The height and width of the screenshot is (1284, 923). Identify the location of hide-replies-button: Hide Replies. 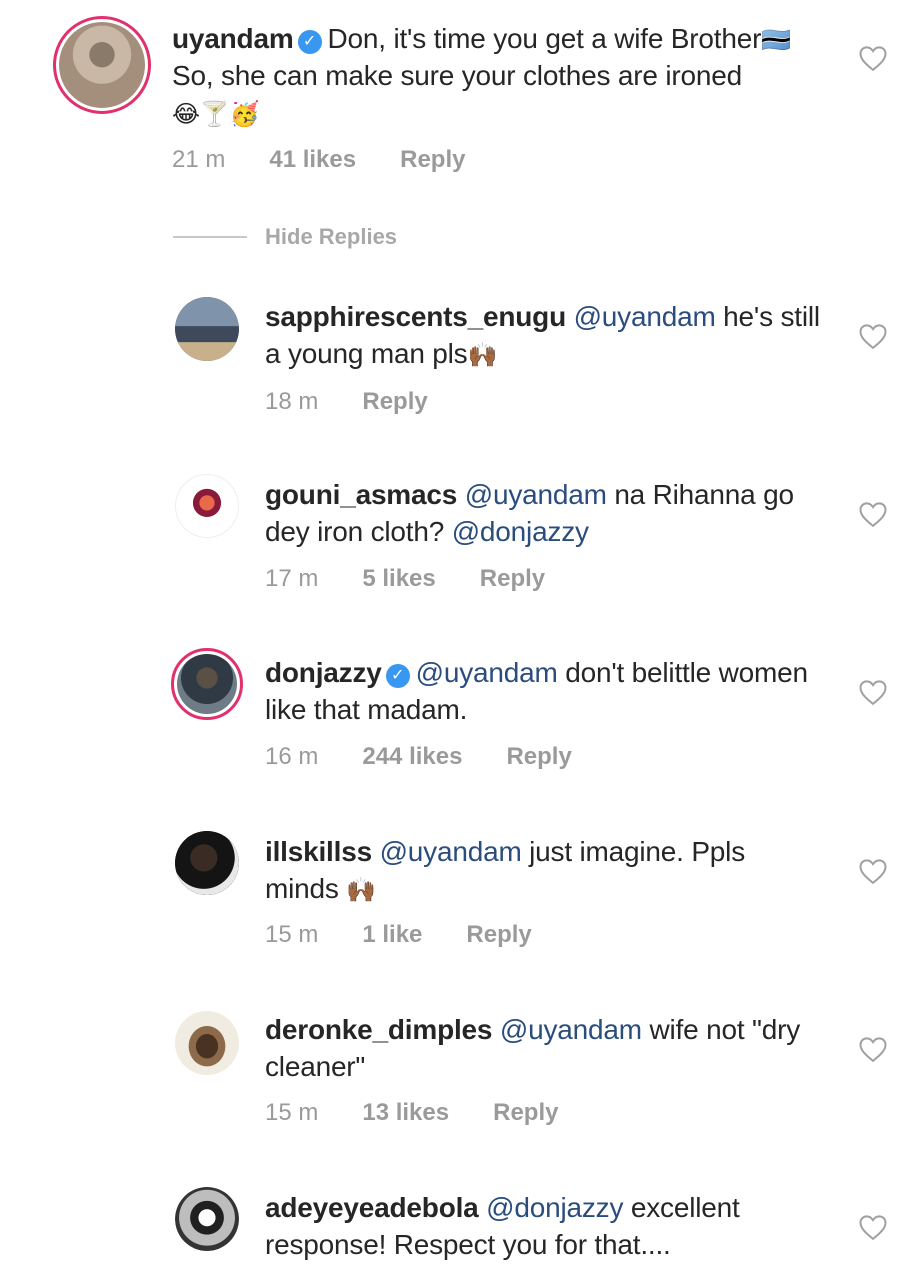
(285, 237).